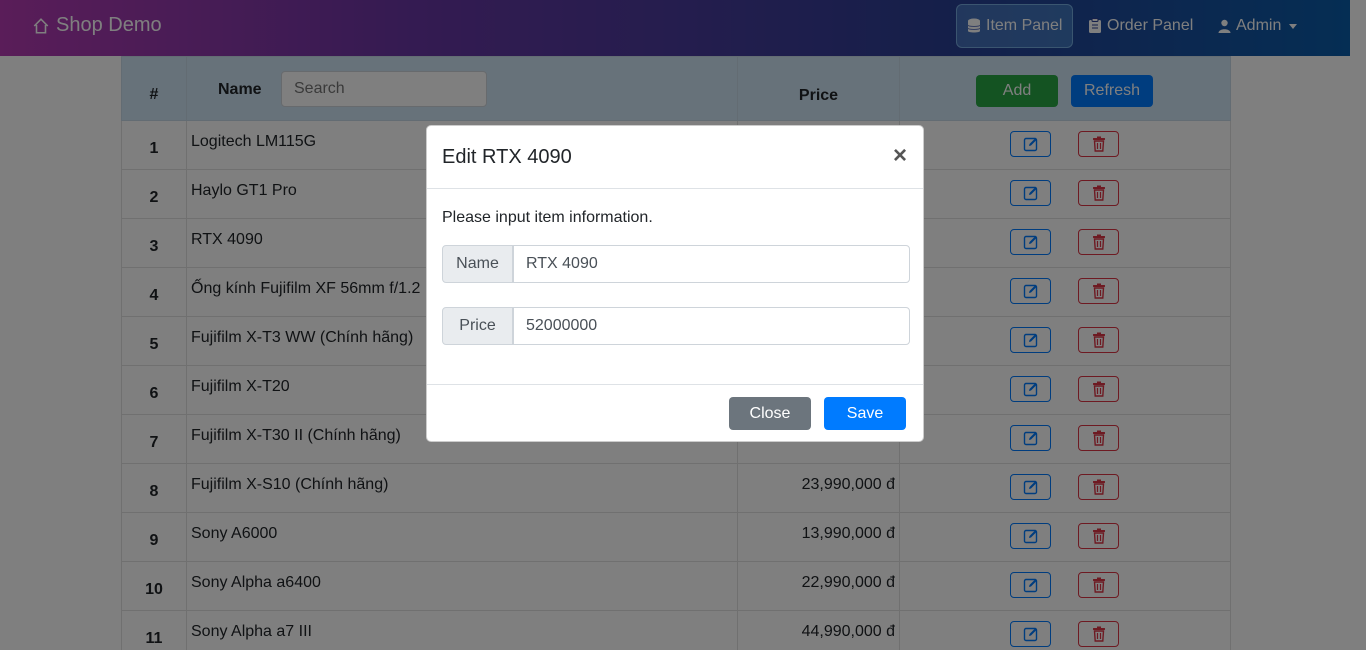 The width and height of the screenshot is (1366, 650). I want to click on modal-header: Edit RTX 4090 ×, so click(675, 157).